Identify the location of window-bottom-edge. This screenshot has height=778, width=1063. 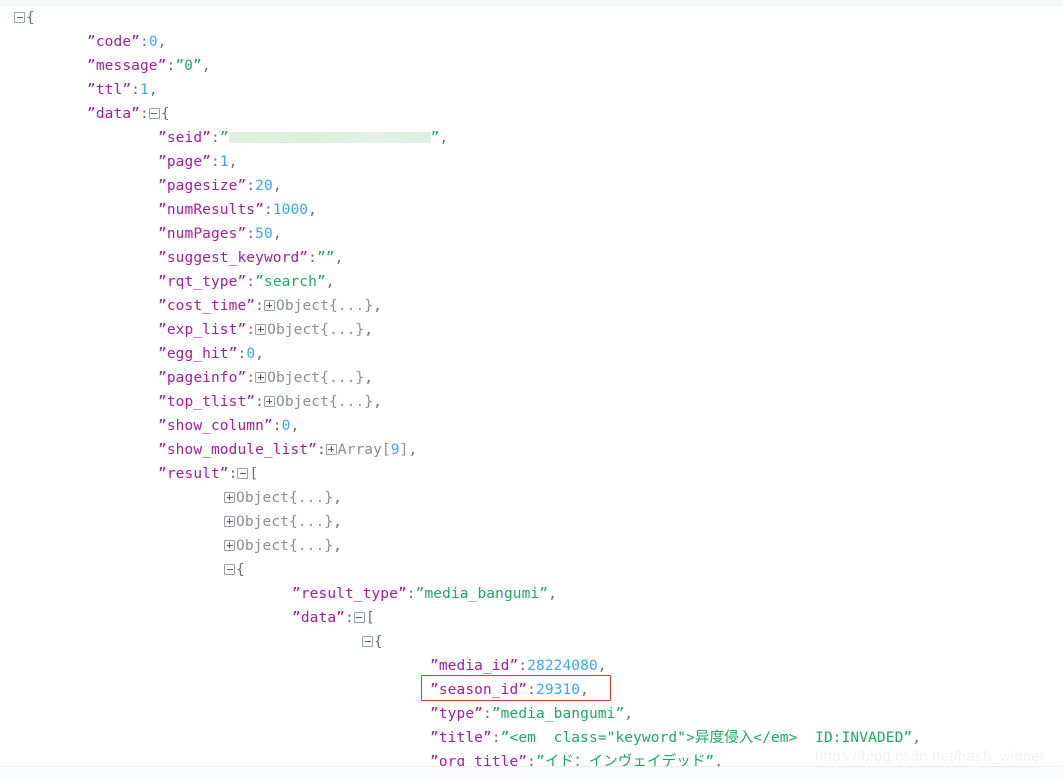
(531, 772).